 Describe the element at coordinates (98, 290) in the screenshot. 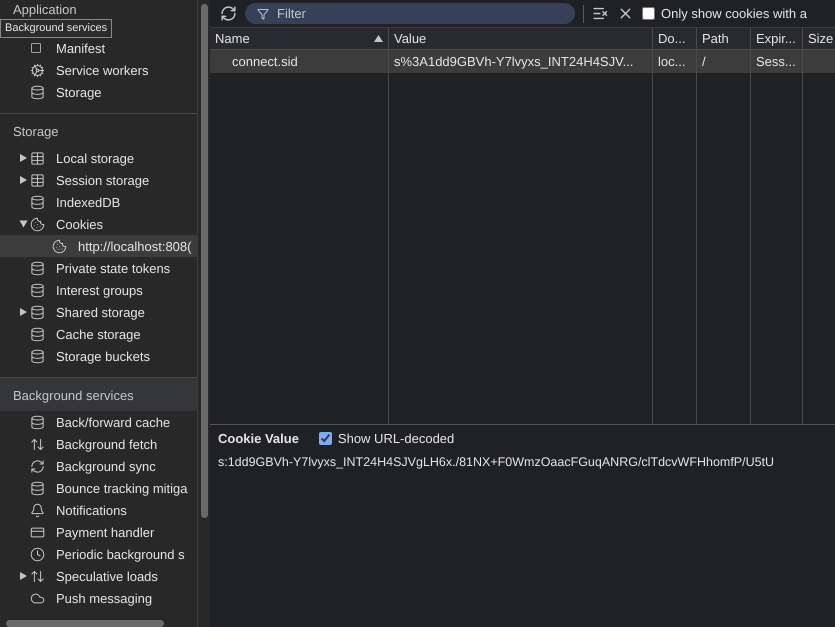

I see `tree-item: Interest groups` at that location.